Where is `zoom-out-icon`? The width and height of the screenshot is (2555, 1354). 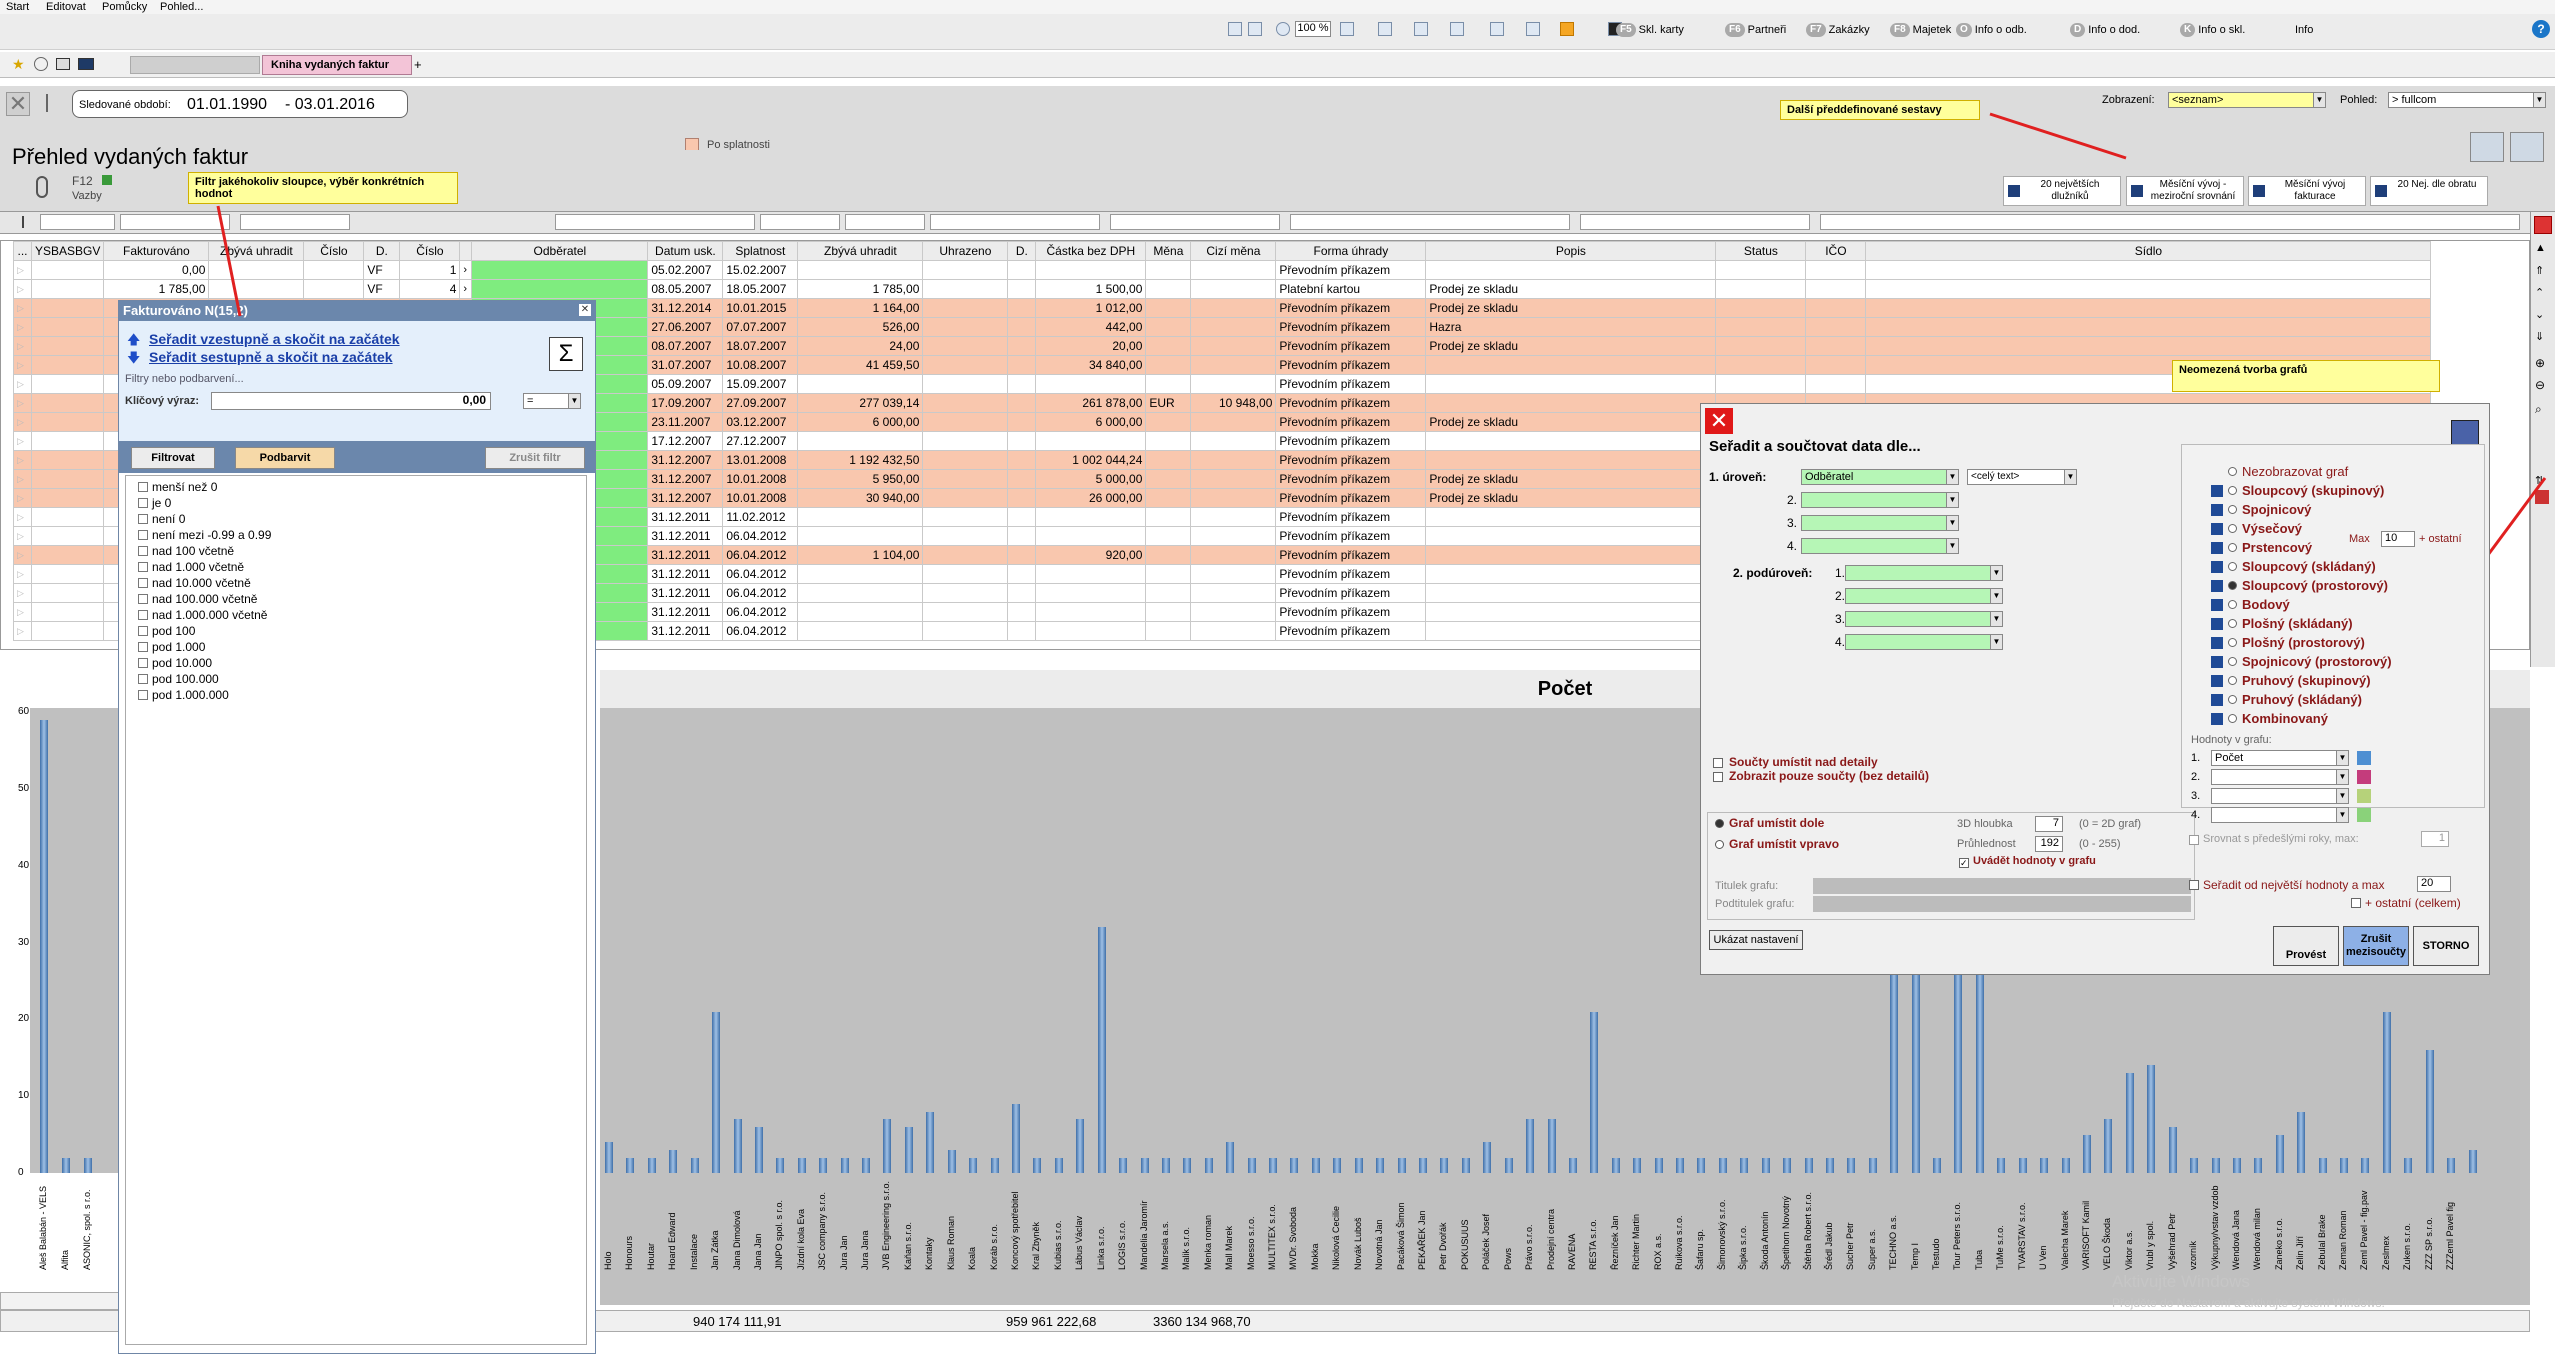 zoom-out-icon is located at coordinates (1347, 29).